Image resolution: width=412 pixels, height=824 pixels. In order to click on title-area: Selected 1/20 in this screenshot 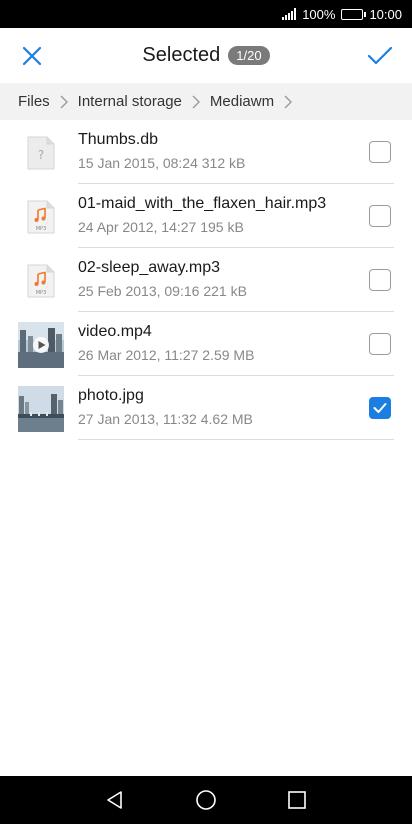, I will do `click(206, 55)`.